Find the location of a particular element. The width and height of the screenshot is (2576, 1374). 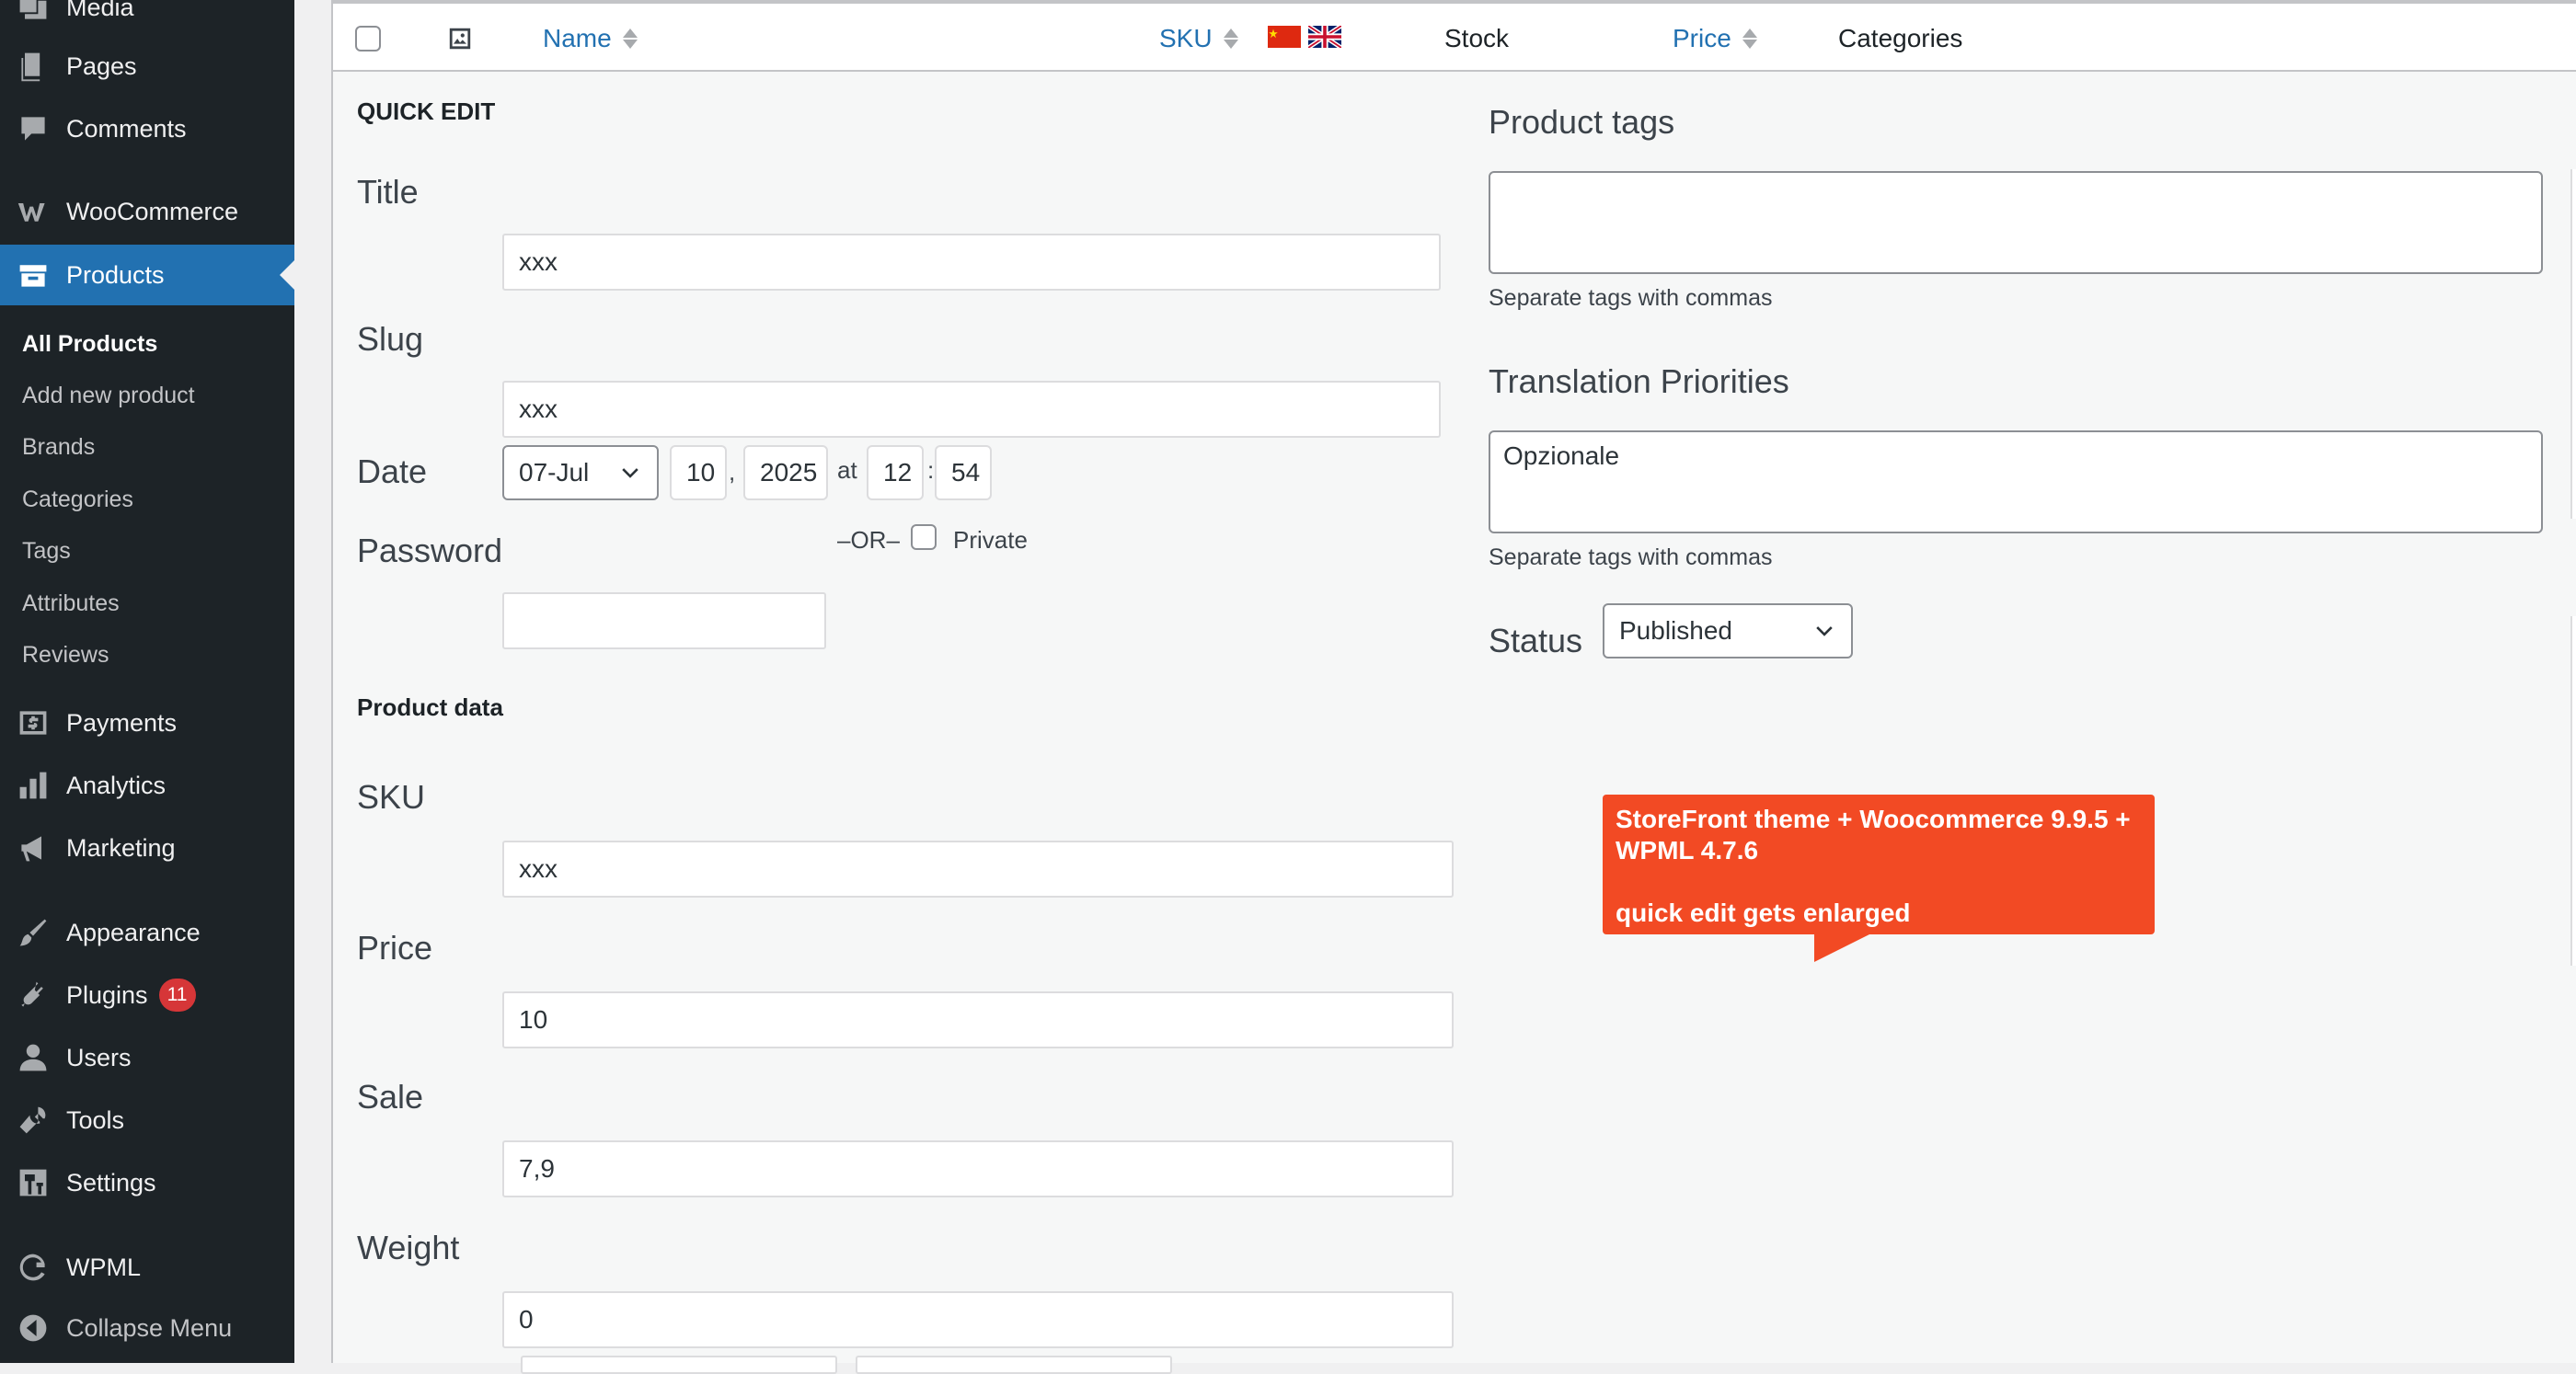

menu-media: Media is located at coordinates (147, 18).